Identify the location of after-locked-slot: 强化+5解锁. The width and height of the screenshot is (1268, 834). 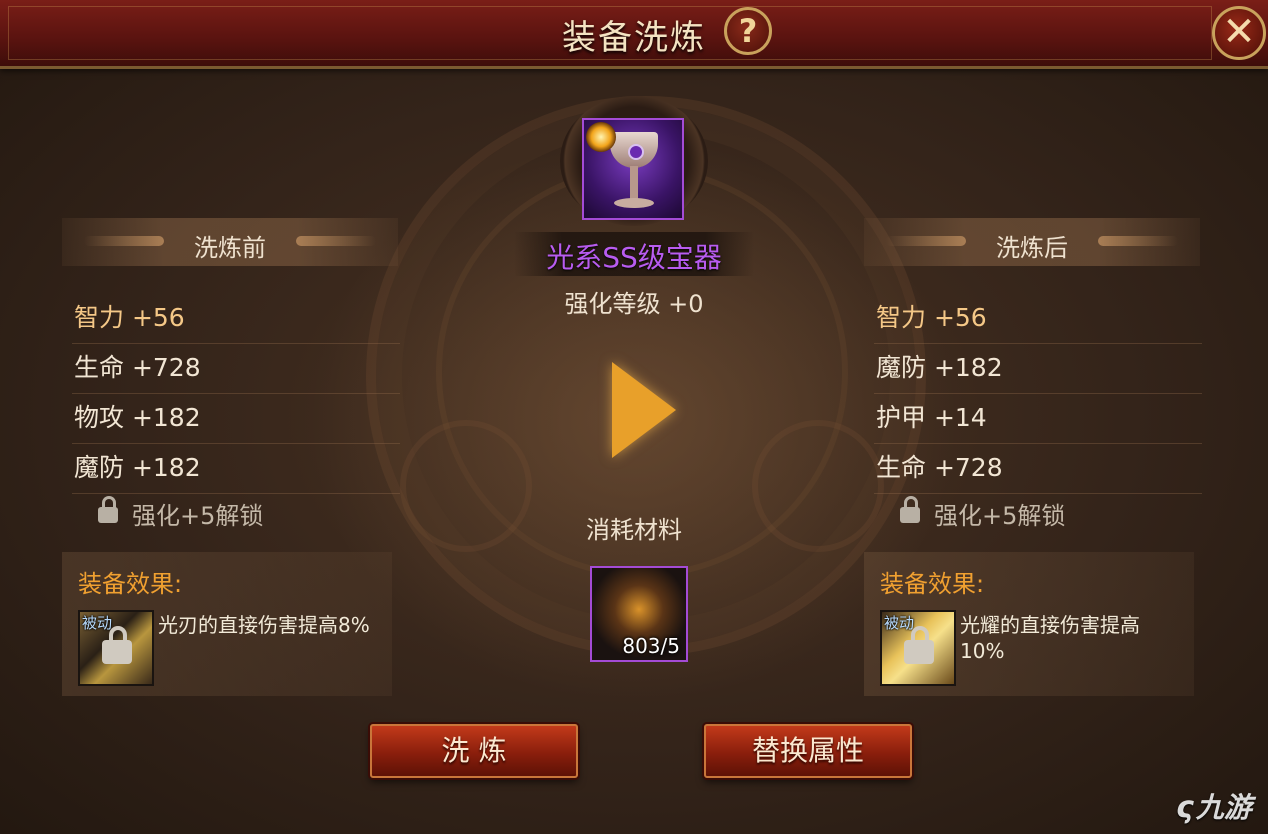
(982, 516).